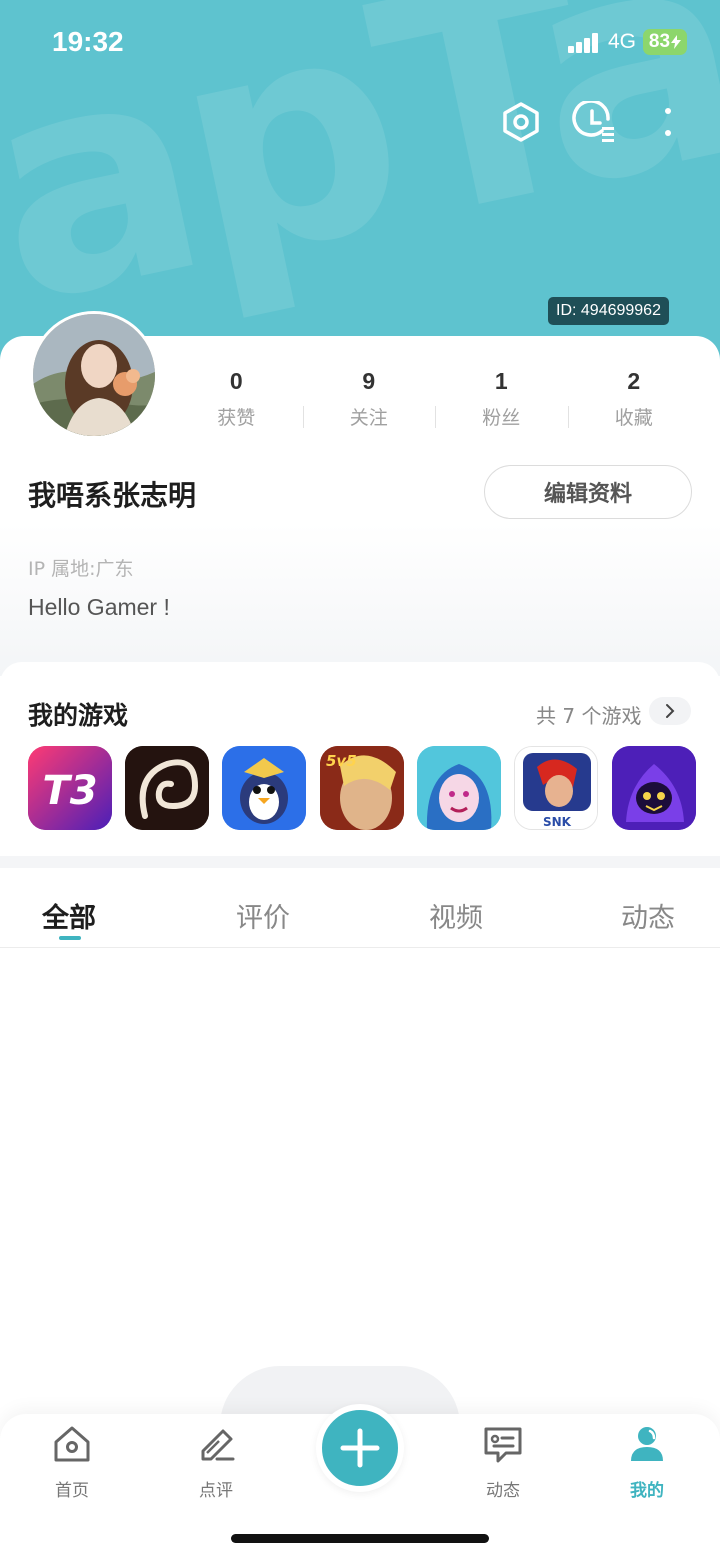  I want to click on network-type: 4G, so click(622, 41).